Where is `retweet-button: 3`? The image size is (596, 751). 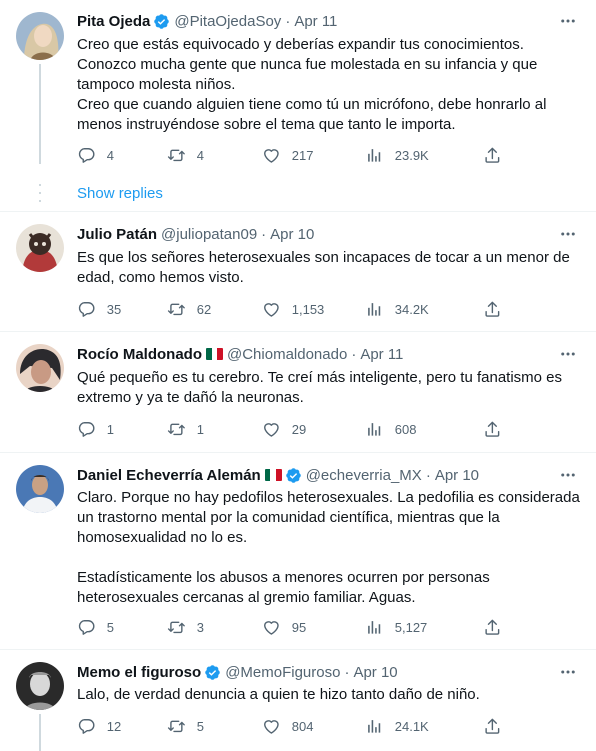 retweet-button: 3 is located at coordinates (185, 627).